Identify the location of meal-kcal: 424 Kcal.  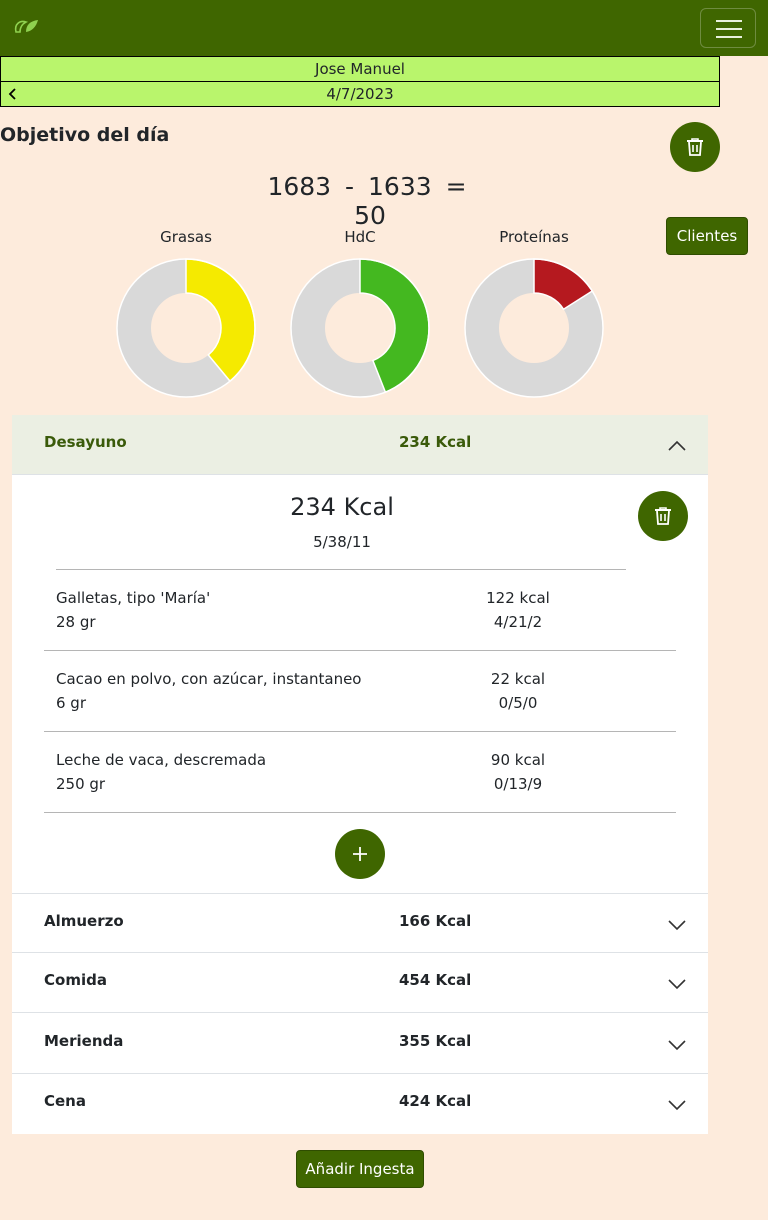
(435, 1101).